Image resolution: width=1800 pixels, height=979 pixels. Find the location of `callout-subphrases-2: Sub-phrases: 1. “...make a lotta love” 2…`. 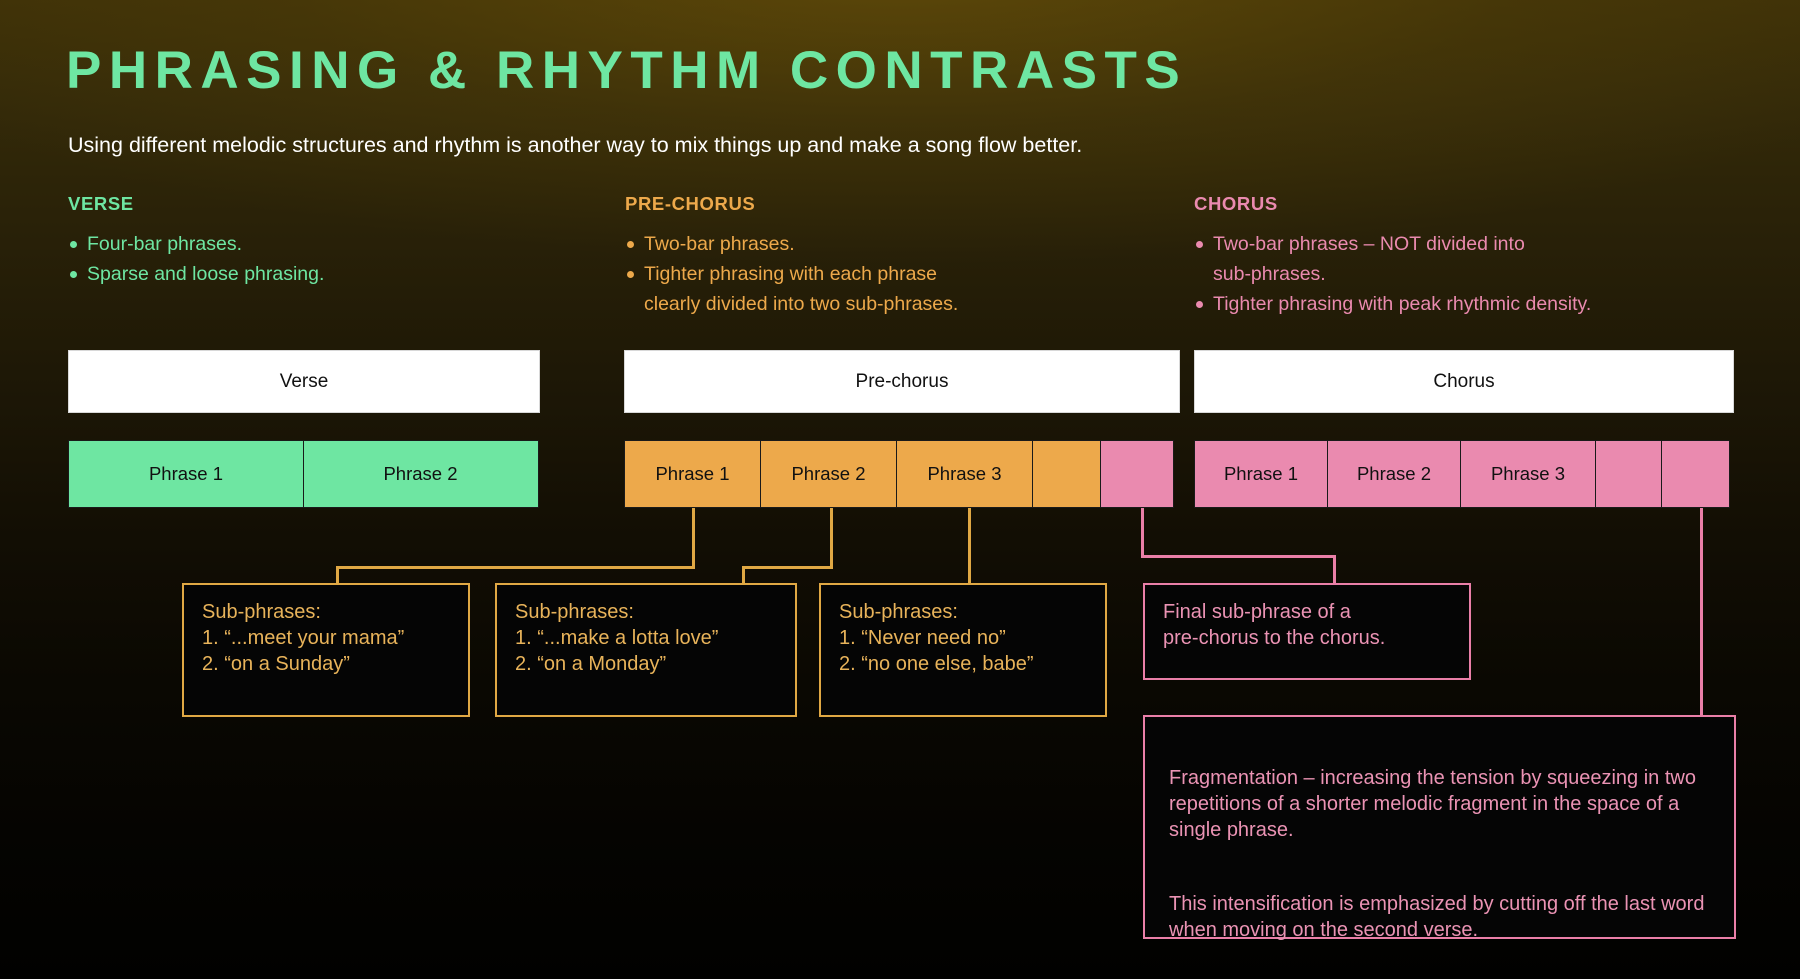

callout-subphrases-2: Sub-phrases: 1. “...make a lotta love” 2… is located at coordinates (646, 650).